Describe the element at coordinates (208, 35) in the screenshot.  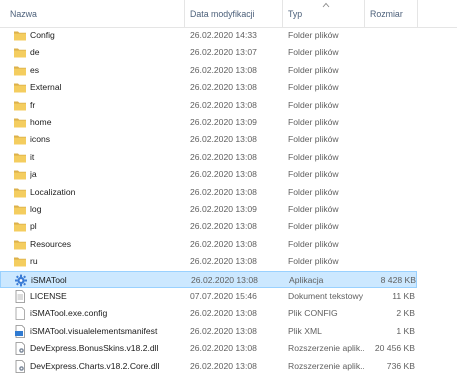
I see `file-row: Config 26.02.2020 14:33 Folder plików` at that location.